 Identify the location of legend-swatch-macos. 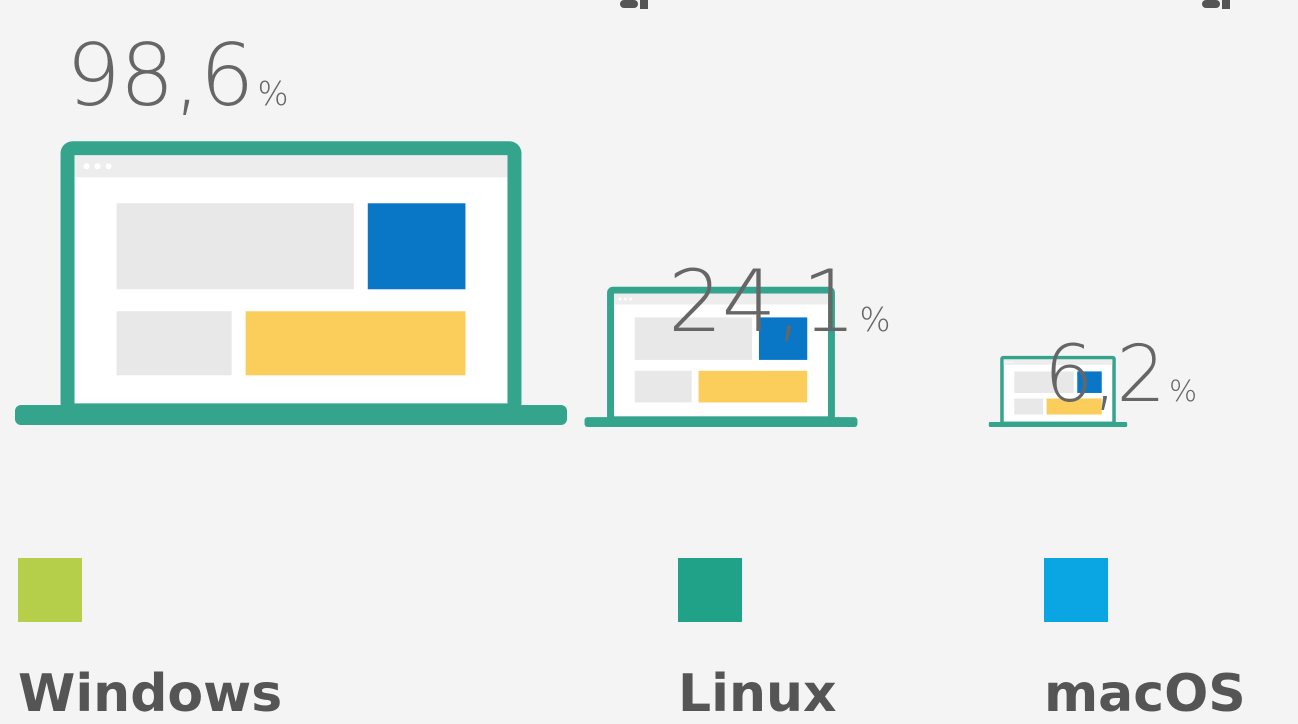
(1076, 590).